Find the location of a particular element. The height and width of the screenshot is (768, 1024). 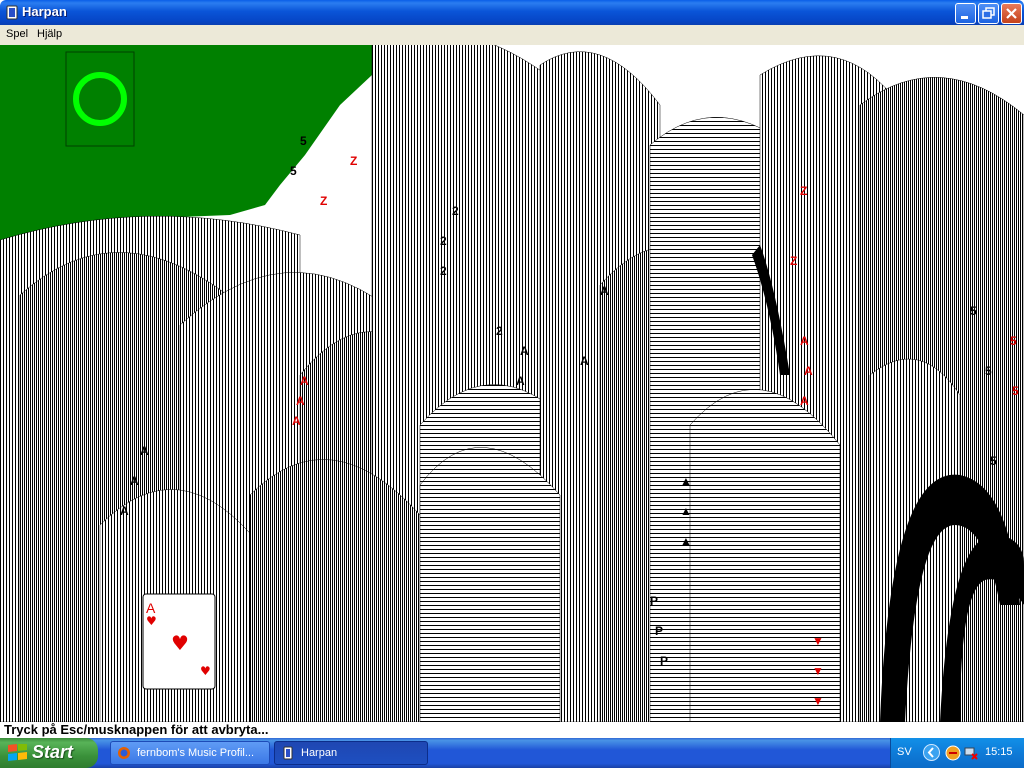

green-felt is located at coordinates (186, 142).